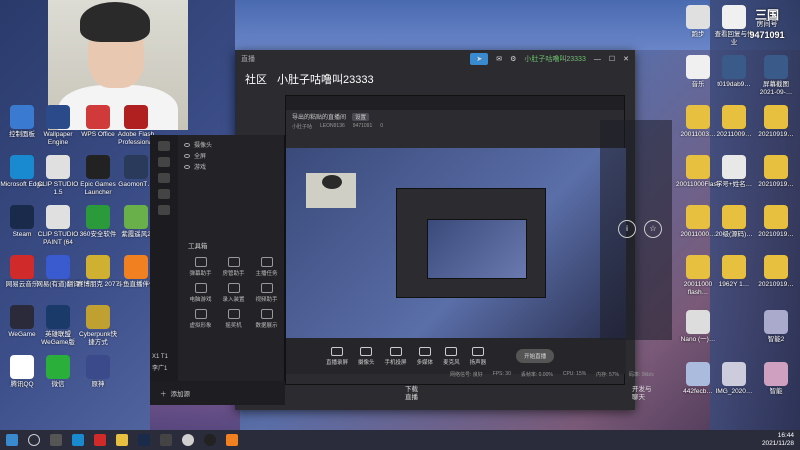 This screenshot has width=800, height=450. What do you see at coordinates (210, 440) in the screenshot?
I see `obs-icon` at bounding box center [210, 440].